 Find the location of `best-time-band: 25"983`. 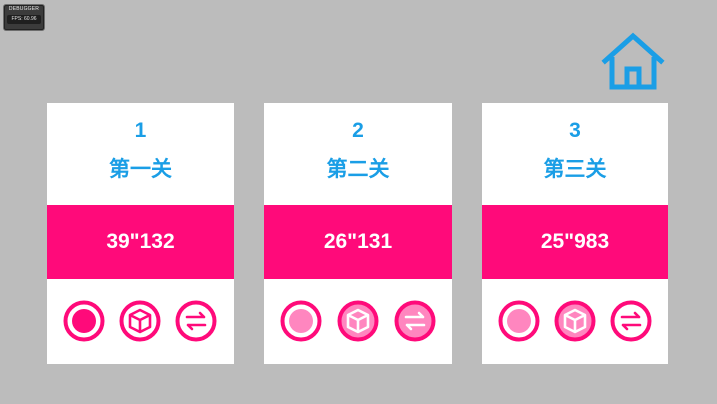

best-time-band: 25"983 is located at coordinates (575, 242).